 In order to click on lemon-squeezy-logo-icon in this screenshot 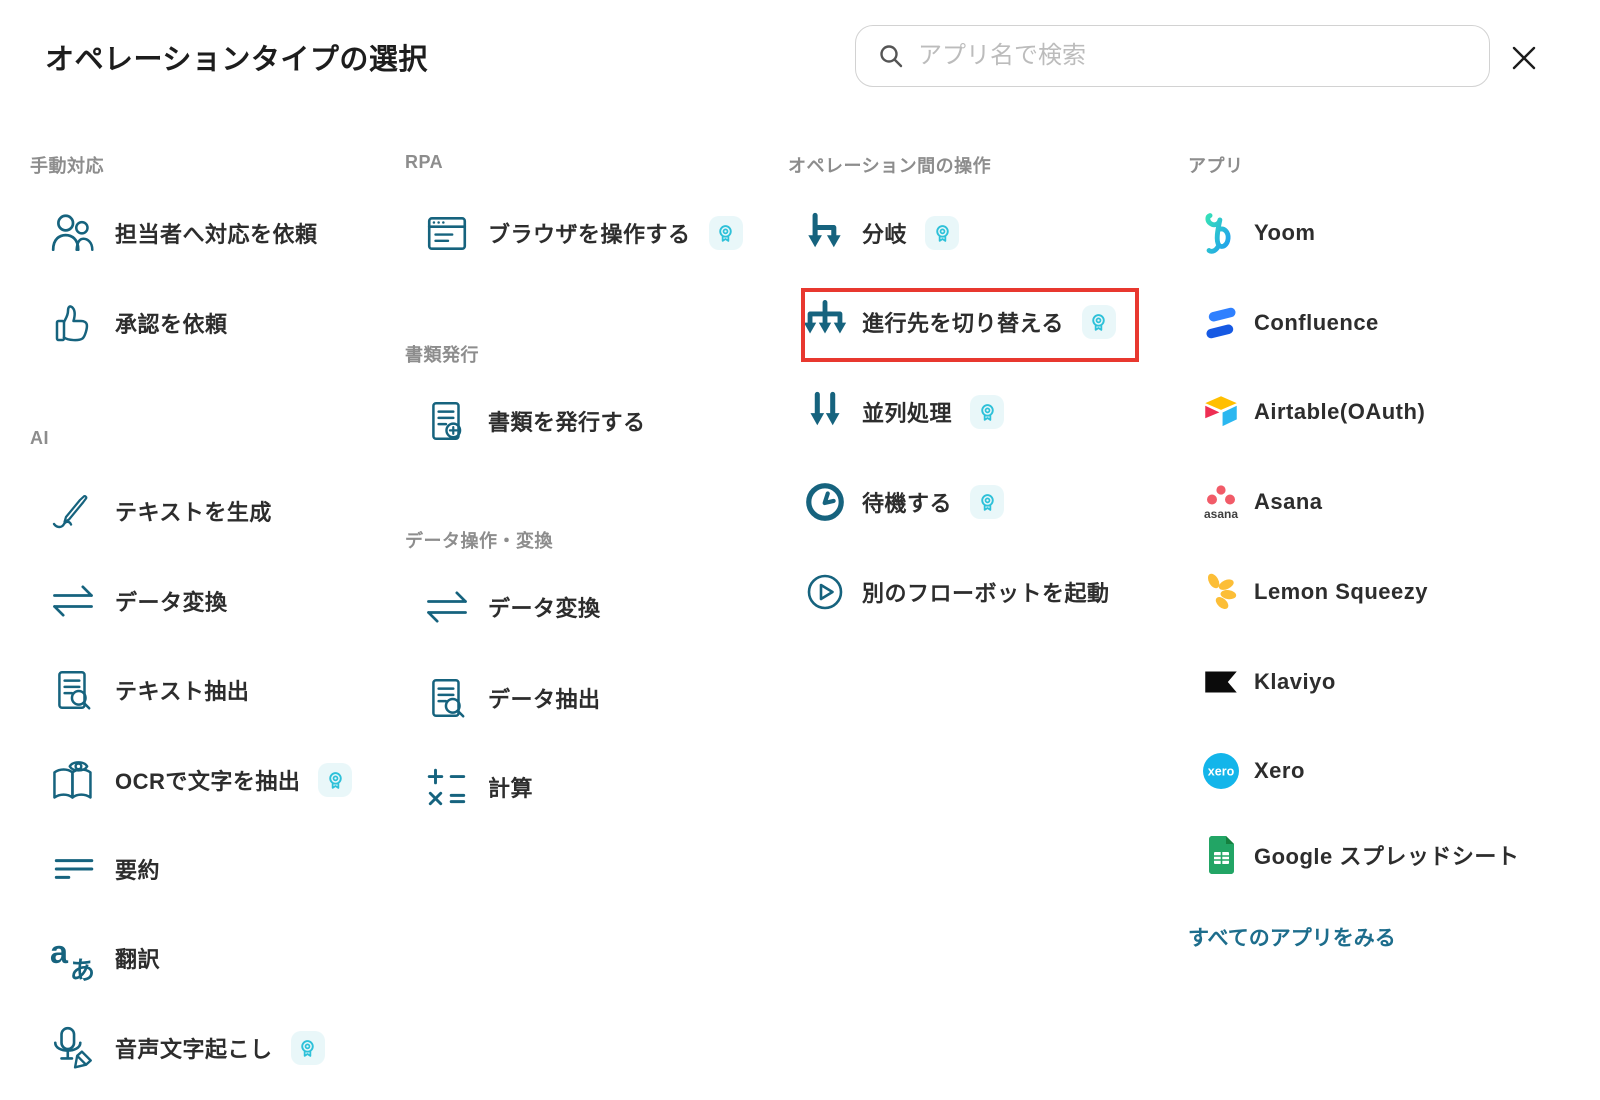, I will do `click(1221, 592)`.